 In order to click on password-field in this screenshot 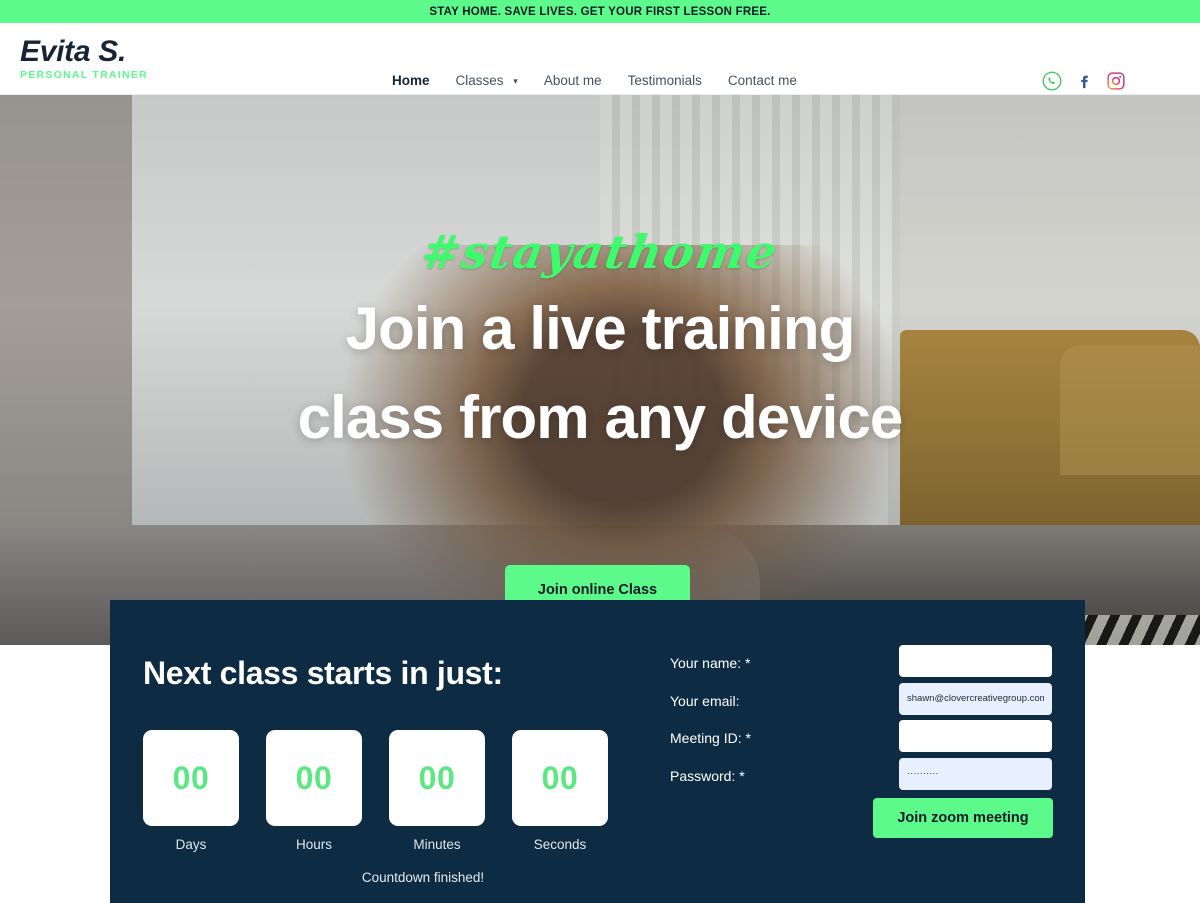, I will do `click(975, 773)`.